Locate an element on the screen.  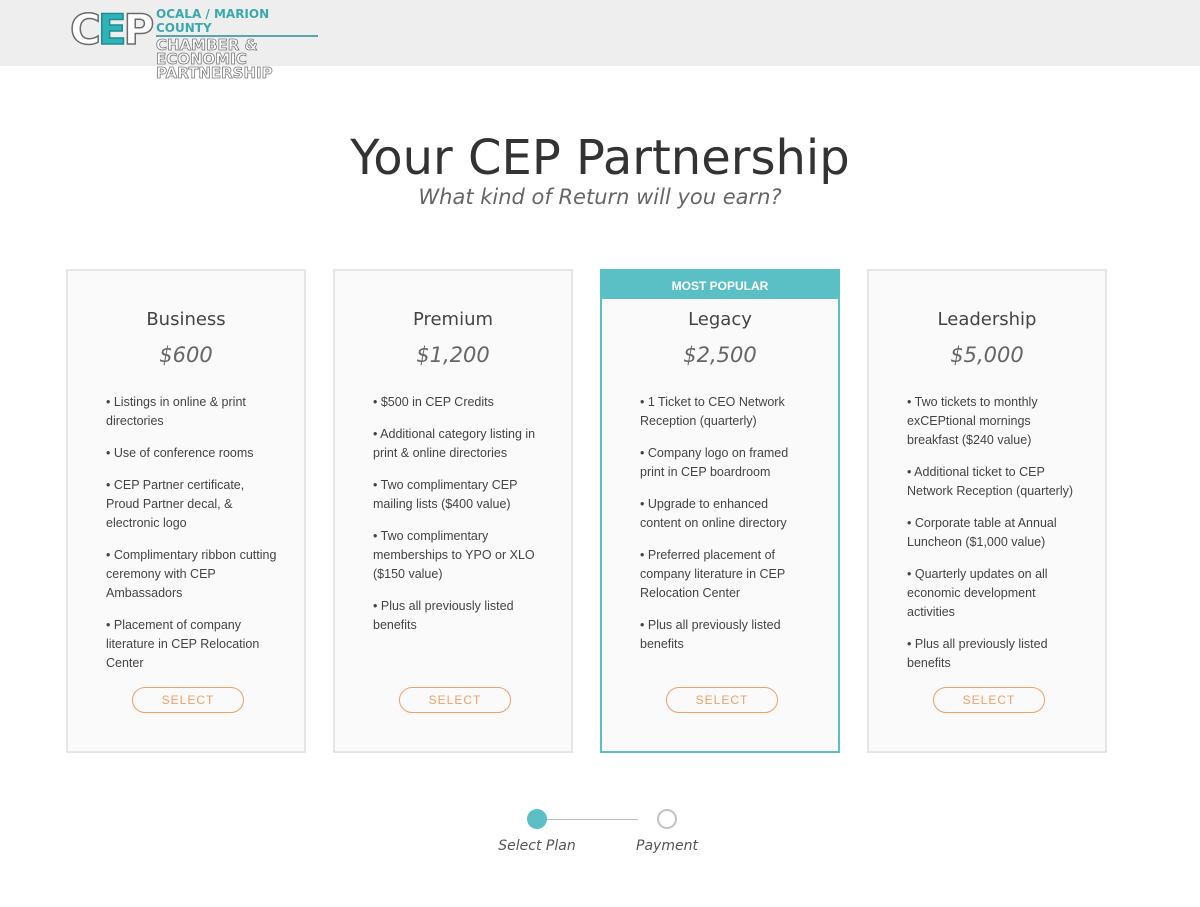
plan-name: Leadership is located at coordinates (987, 319).